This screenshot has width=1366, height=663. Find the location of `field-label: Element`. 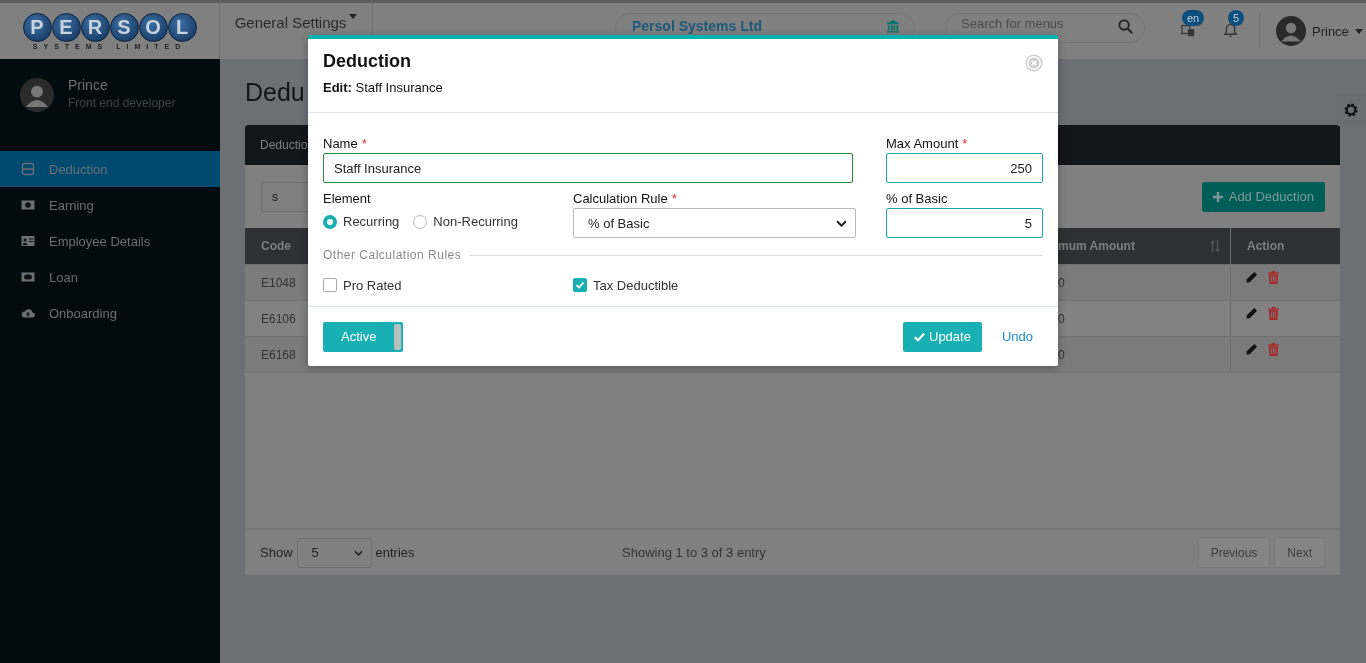

field-label: Element is located at coordinates (347, 199).